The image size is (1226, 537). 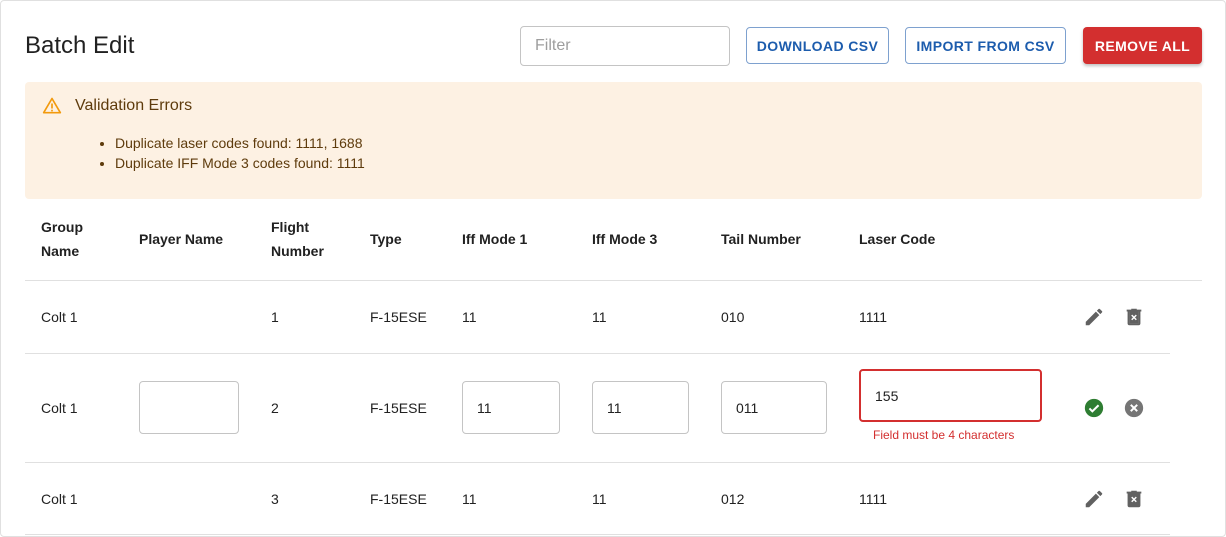 I want to click on column-header-player-name: Player Name, so click(x=181, y=239).